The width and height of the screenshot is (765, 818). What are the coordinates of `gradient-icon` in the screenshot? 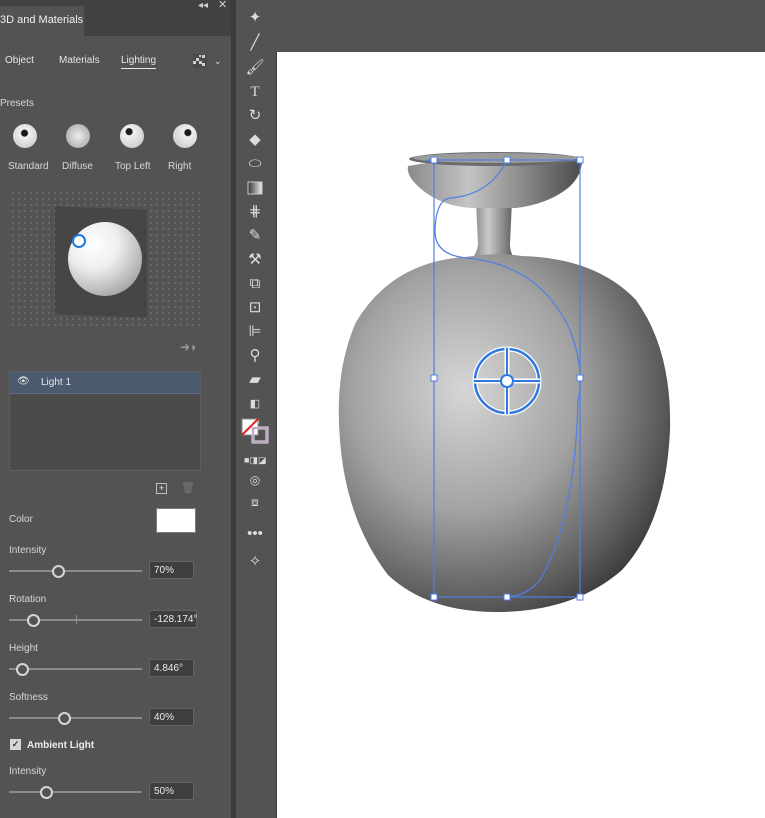 It's located at (255, 188).